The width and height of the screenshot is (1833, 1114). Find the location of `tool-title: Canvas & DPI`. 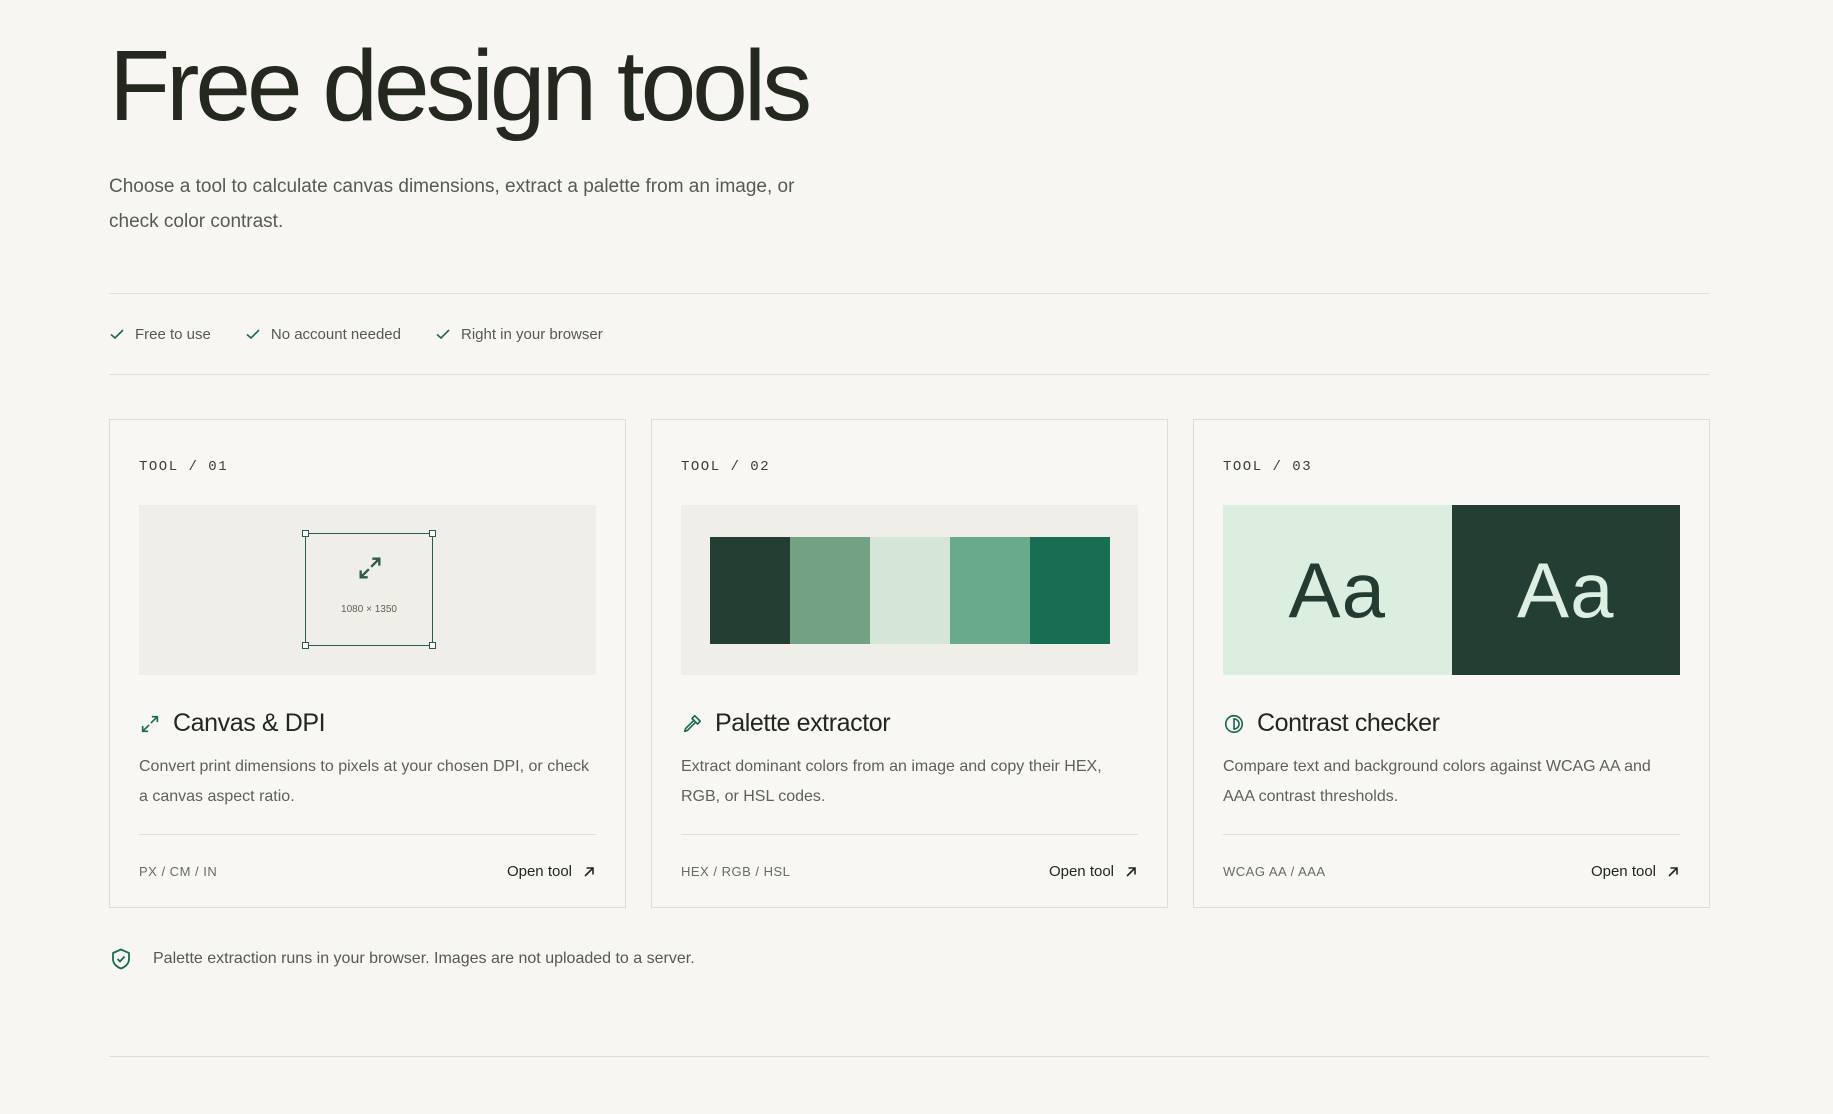

tool-title: Canvas & DPI is located at coordinates (249, 723).